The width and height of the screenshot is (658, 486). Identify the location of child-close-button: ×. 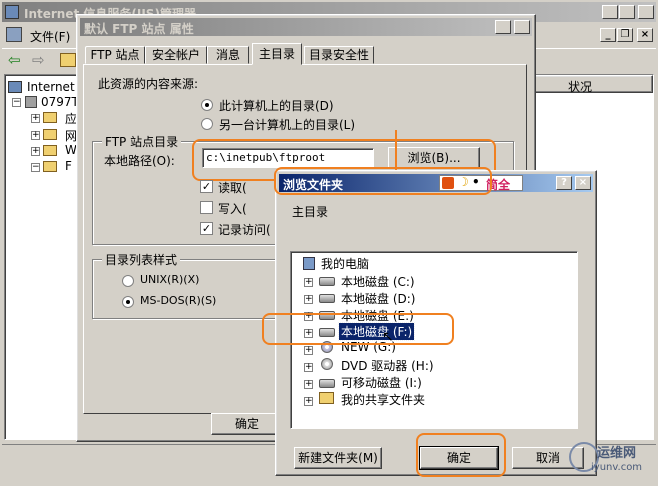
(645, 35).